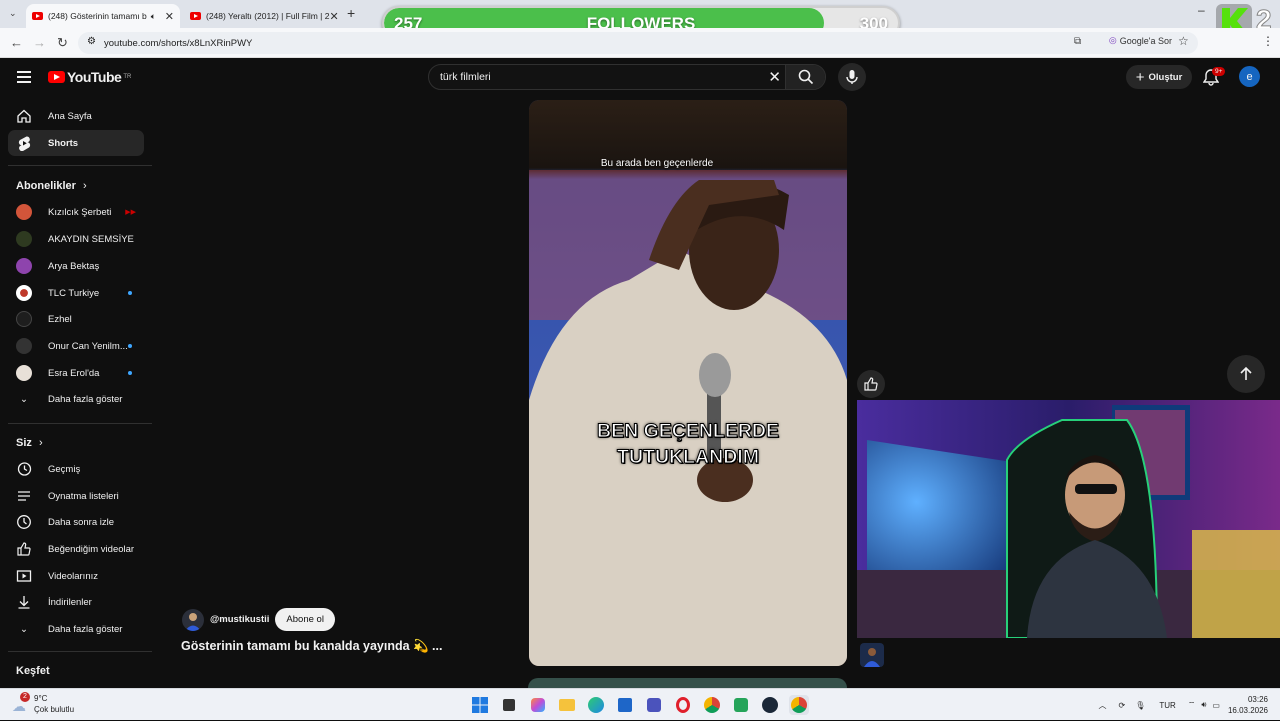 The height and width of the screenshot is (721, 1280). Describe the element at coordinates (24, 496) in the screenshot. I see `playlist-icon` at that location.